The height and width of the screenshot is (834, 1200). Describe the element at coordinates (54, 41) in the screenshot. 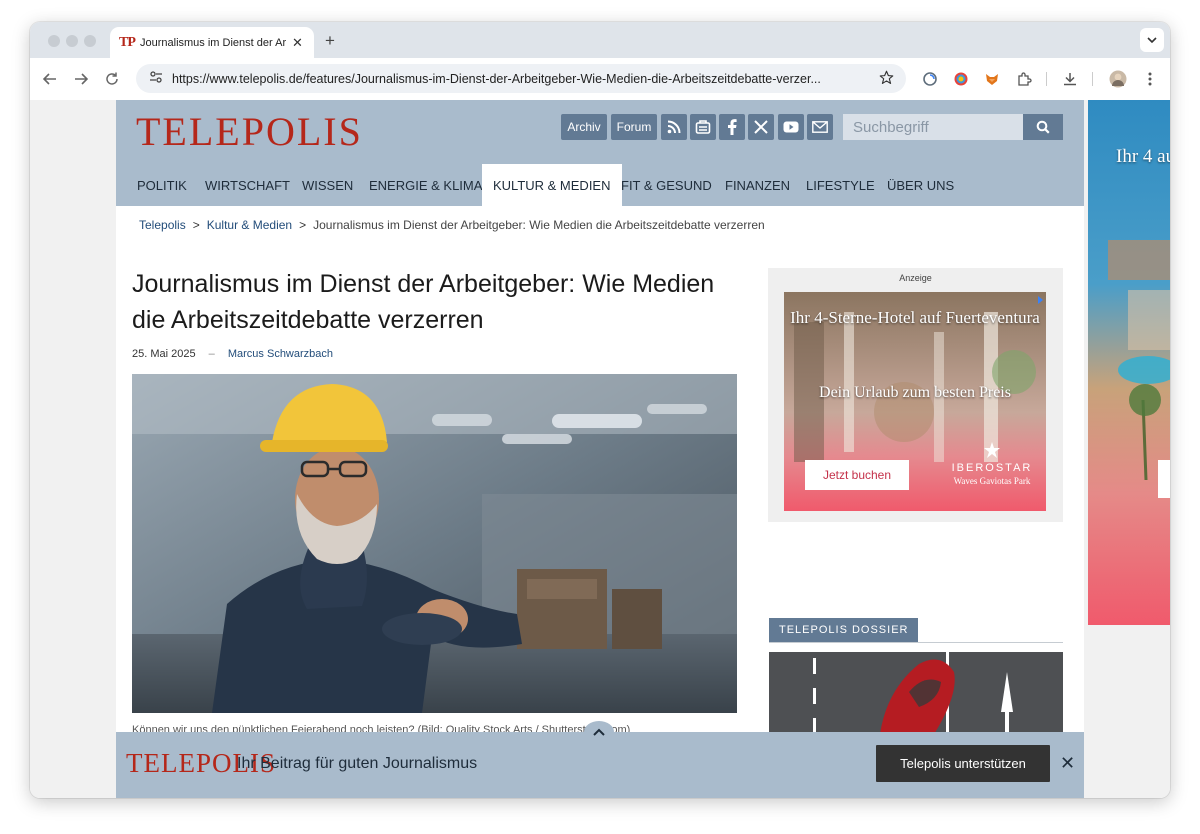

I see `close-window-button` at that location.